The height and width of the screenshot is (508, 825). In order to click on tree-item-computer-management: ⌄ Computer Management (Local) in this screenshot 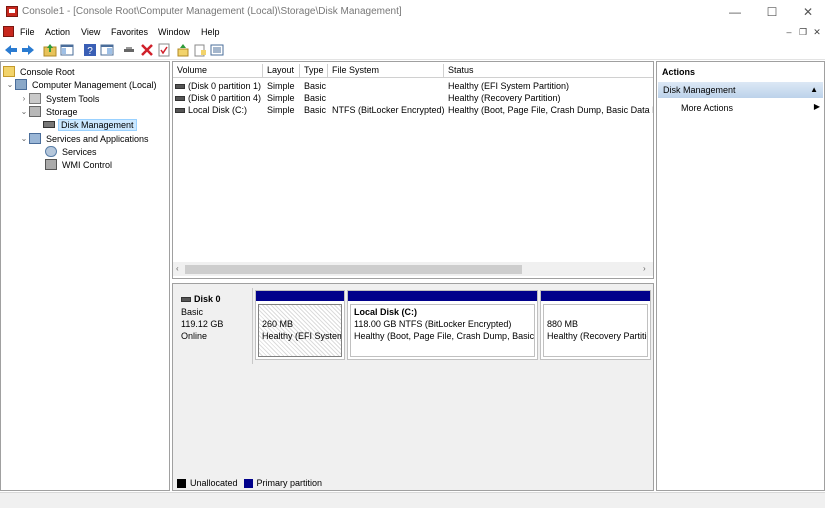, I will do `click(82, 84)`.